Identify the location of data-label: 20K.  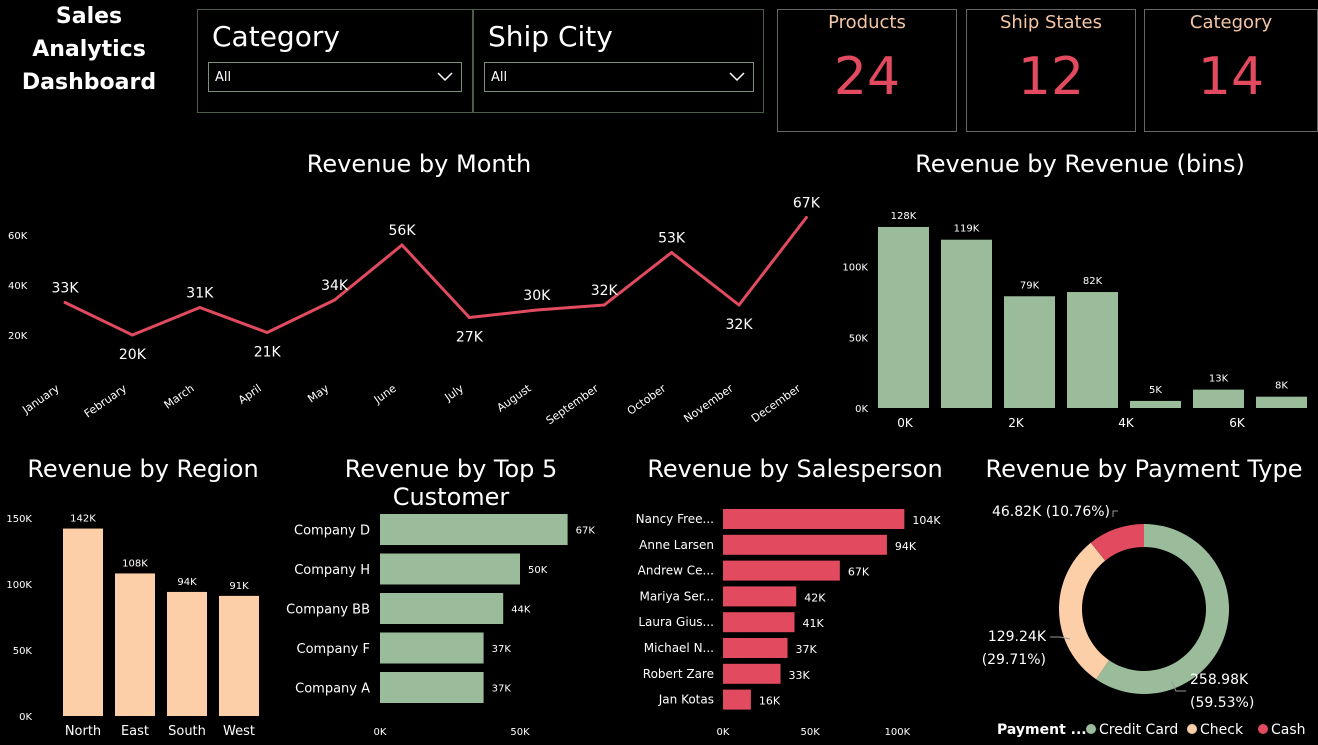
(133, 355).